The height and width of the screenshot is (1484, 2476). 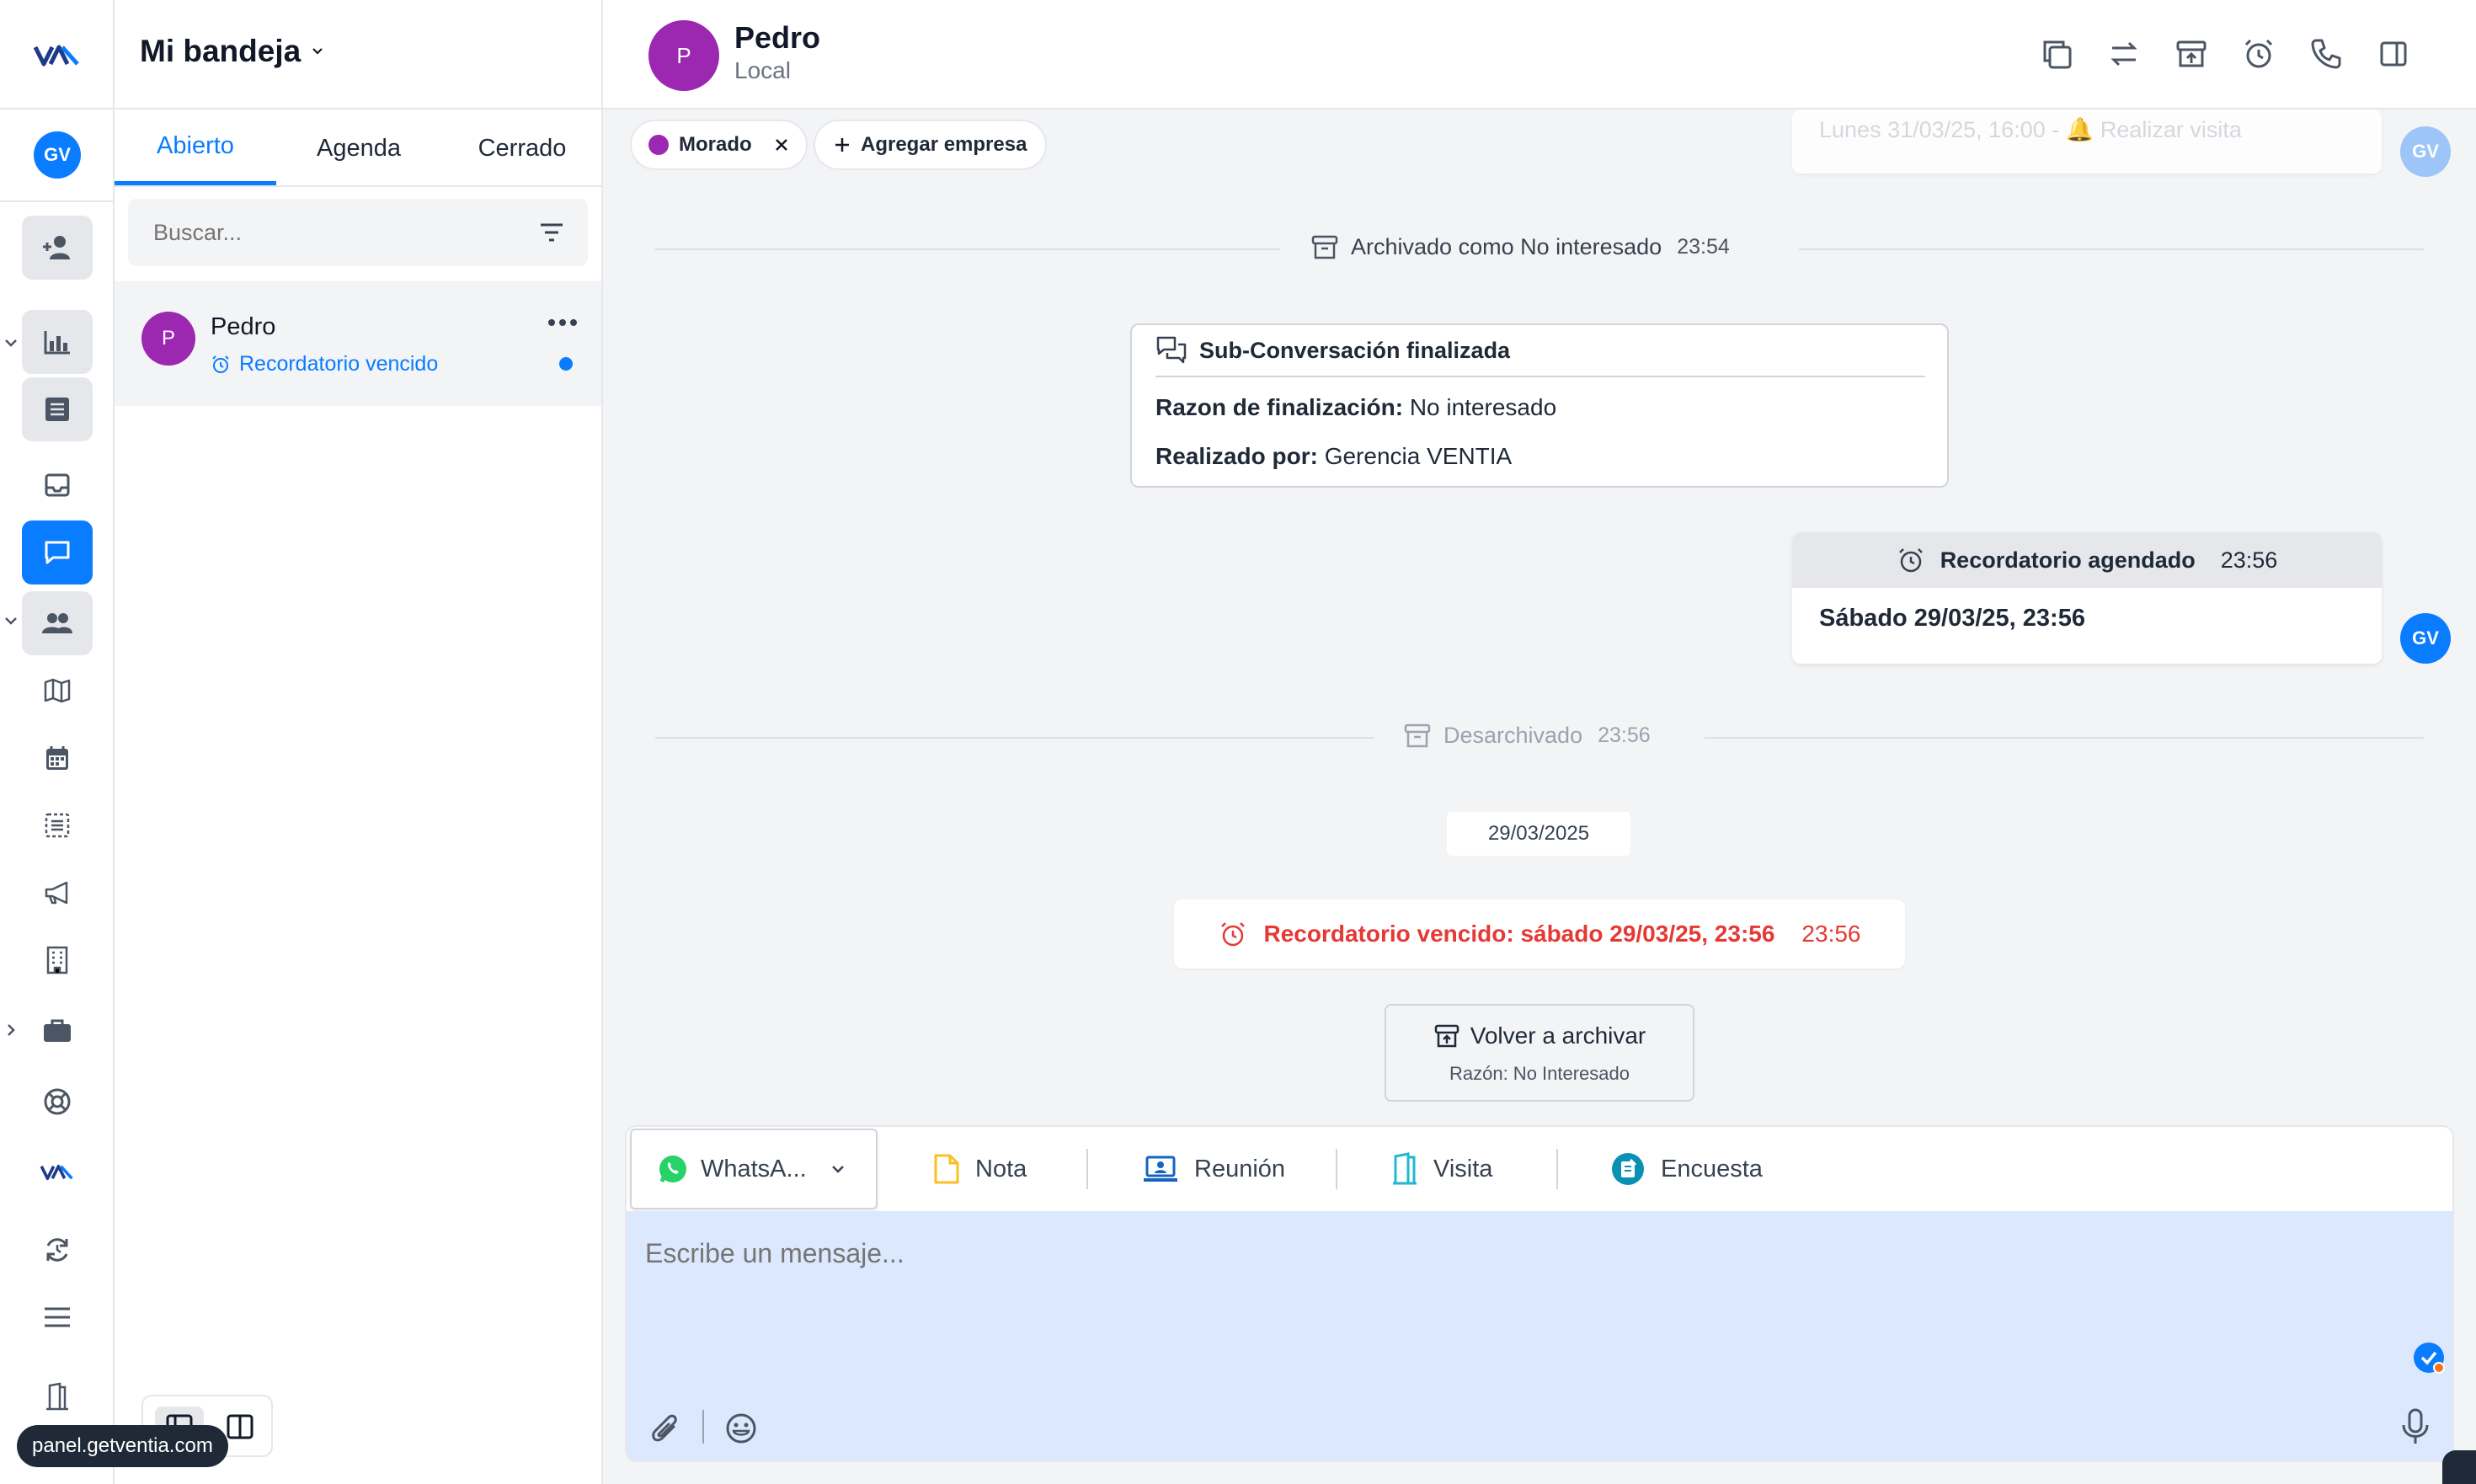 I want to click on chevron-right-icon, so click(x=11, y=1030).